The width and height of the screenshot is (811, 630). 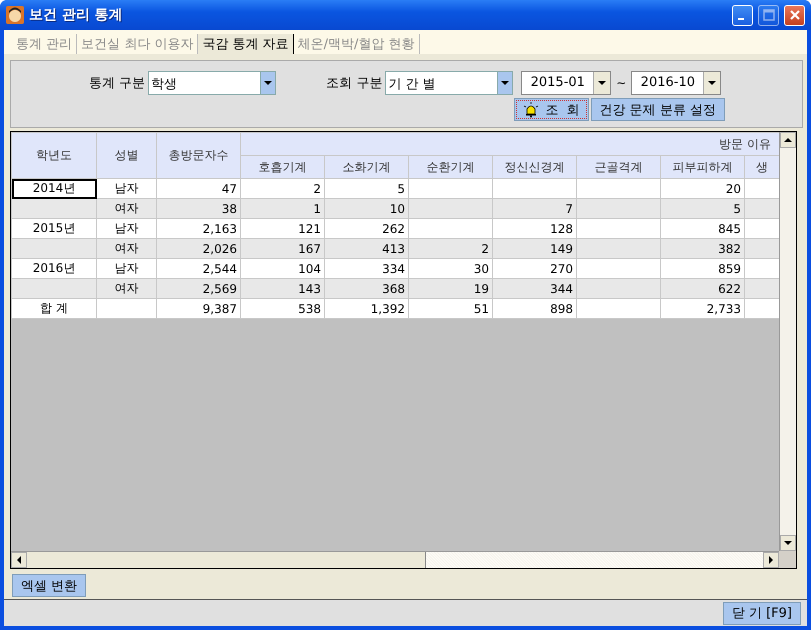 I want to click on table-cell: 167, so click(x=282, y=248).